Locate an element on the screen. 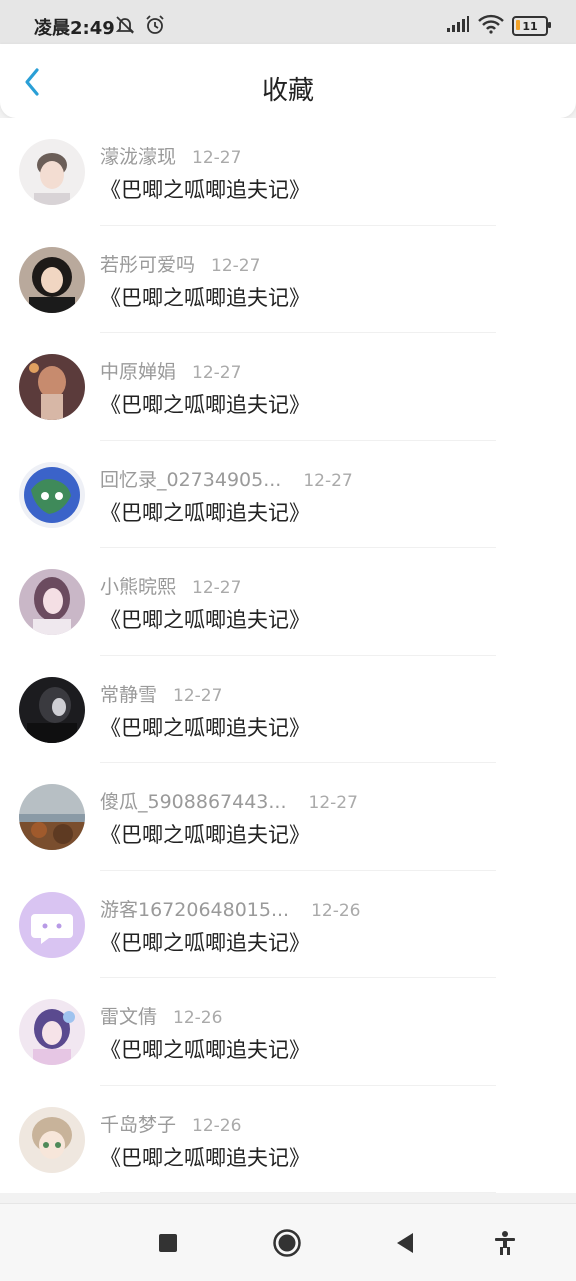  user-name: 濛泷濛现 is located at coordinates (138, 157).